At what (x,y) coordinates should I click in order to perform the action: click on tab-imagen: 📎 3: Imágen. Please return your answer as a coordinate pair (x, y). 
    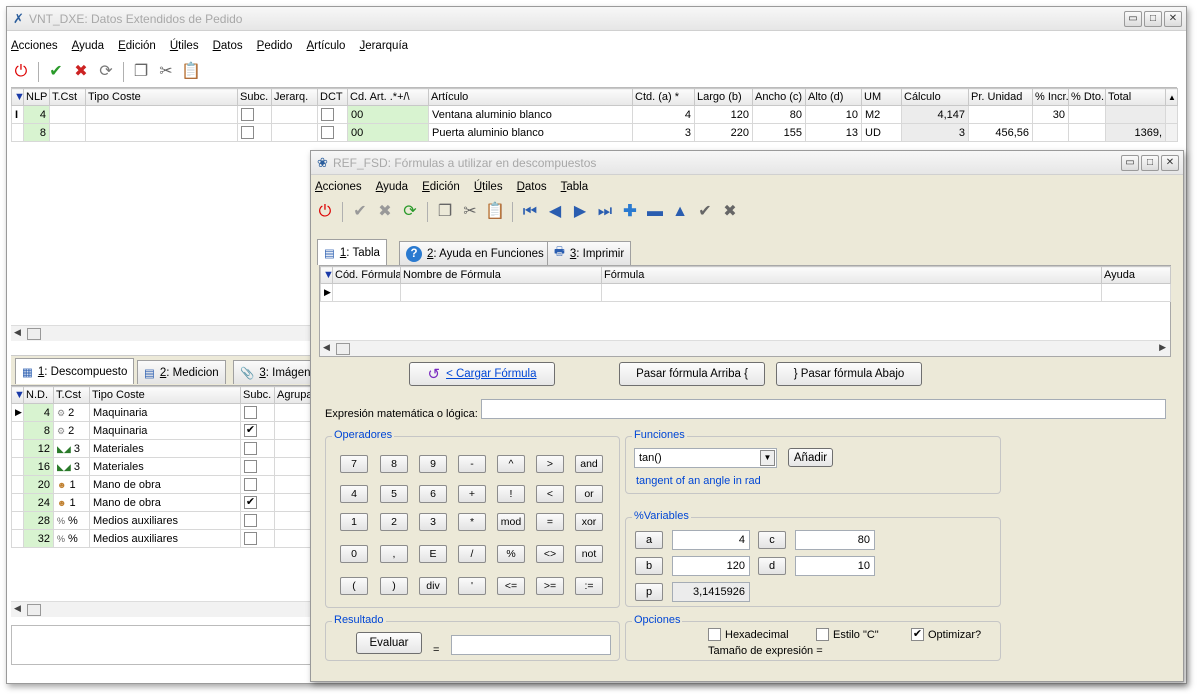
    Looking at the image, I should click on (275, 372).